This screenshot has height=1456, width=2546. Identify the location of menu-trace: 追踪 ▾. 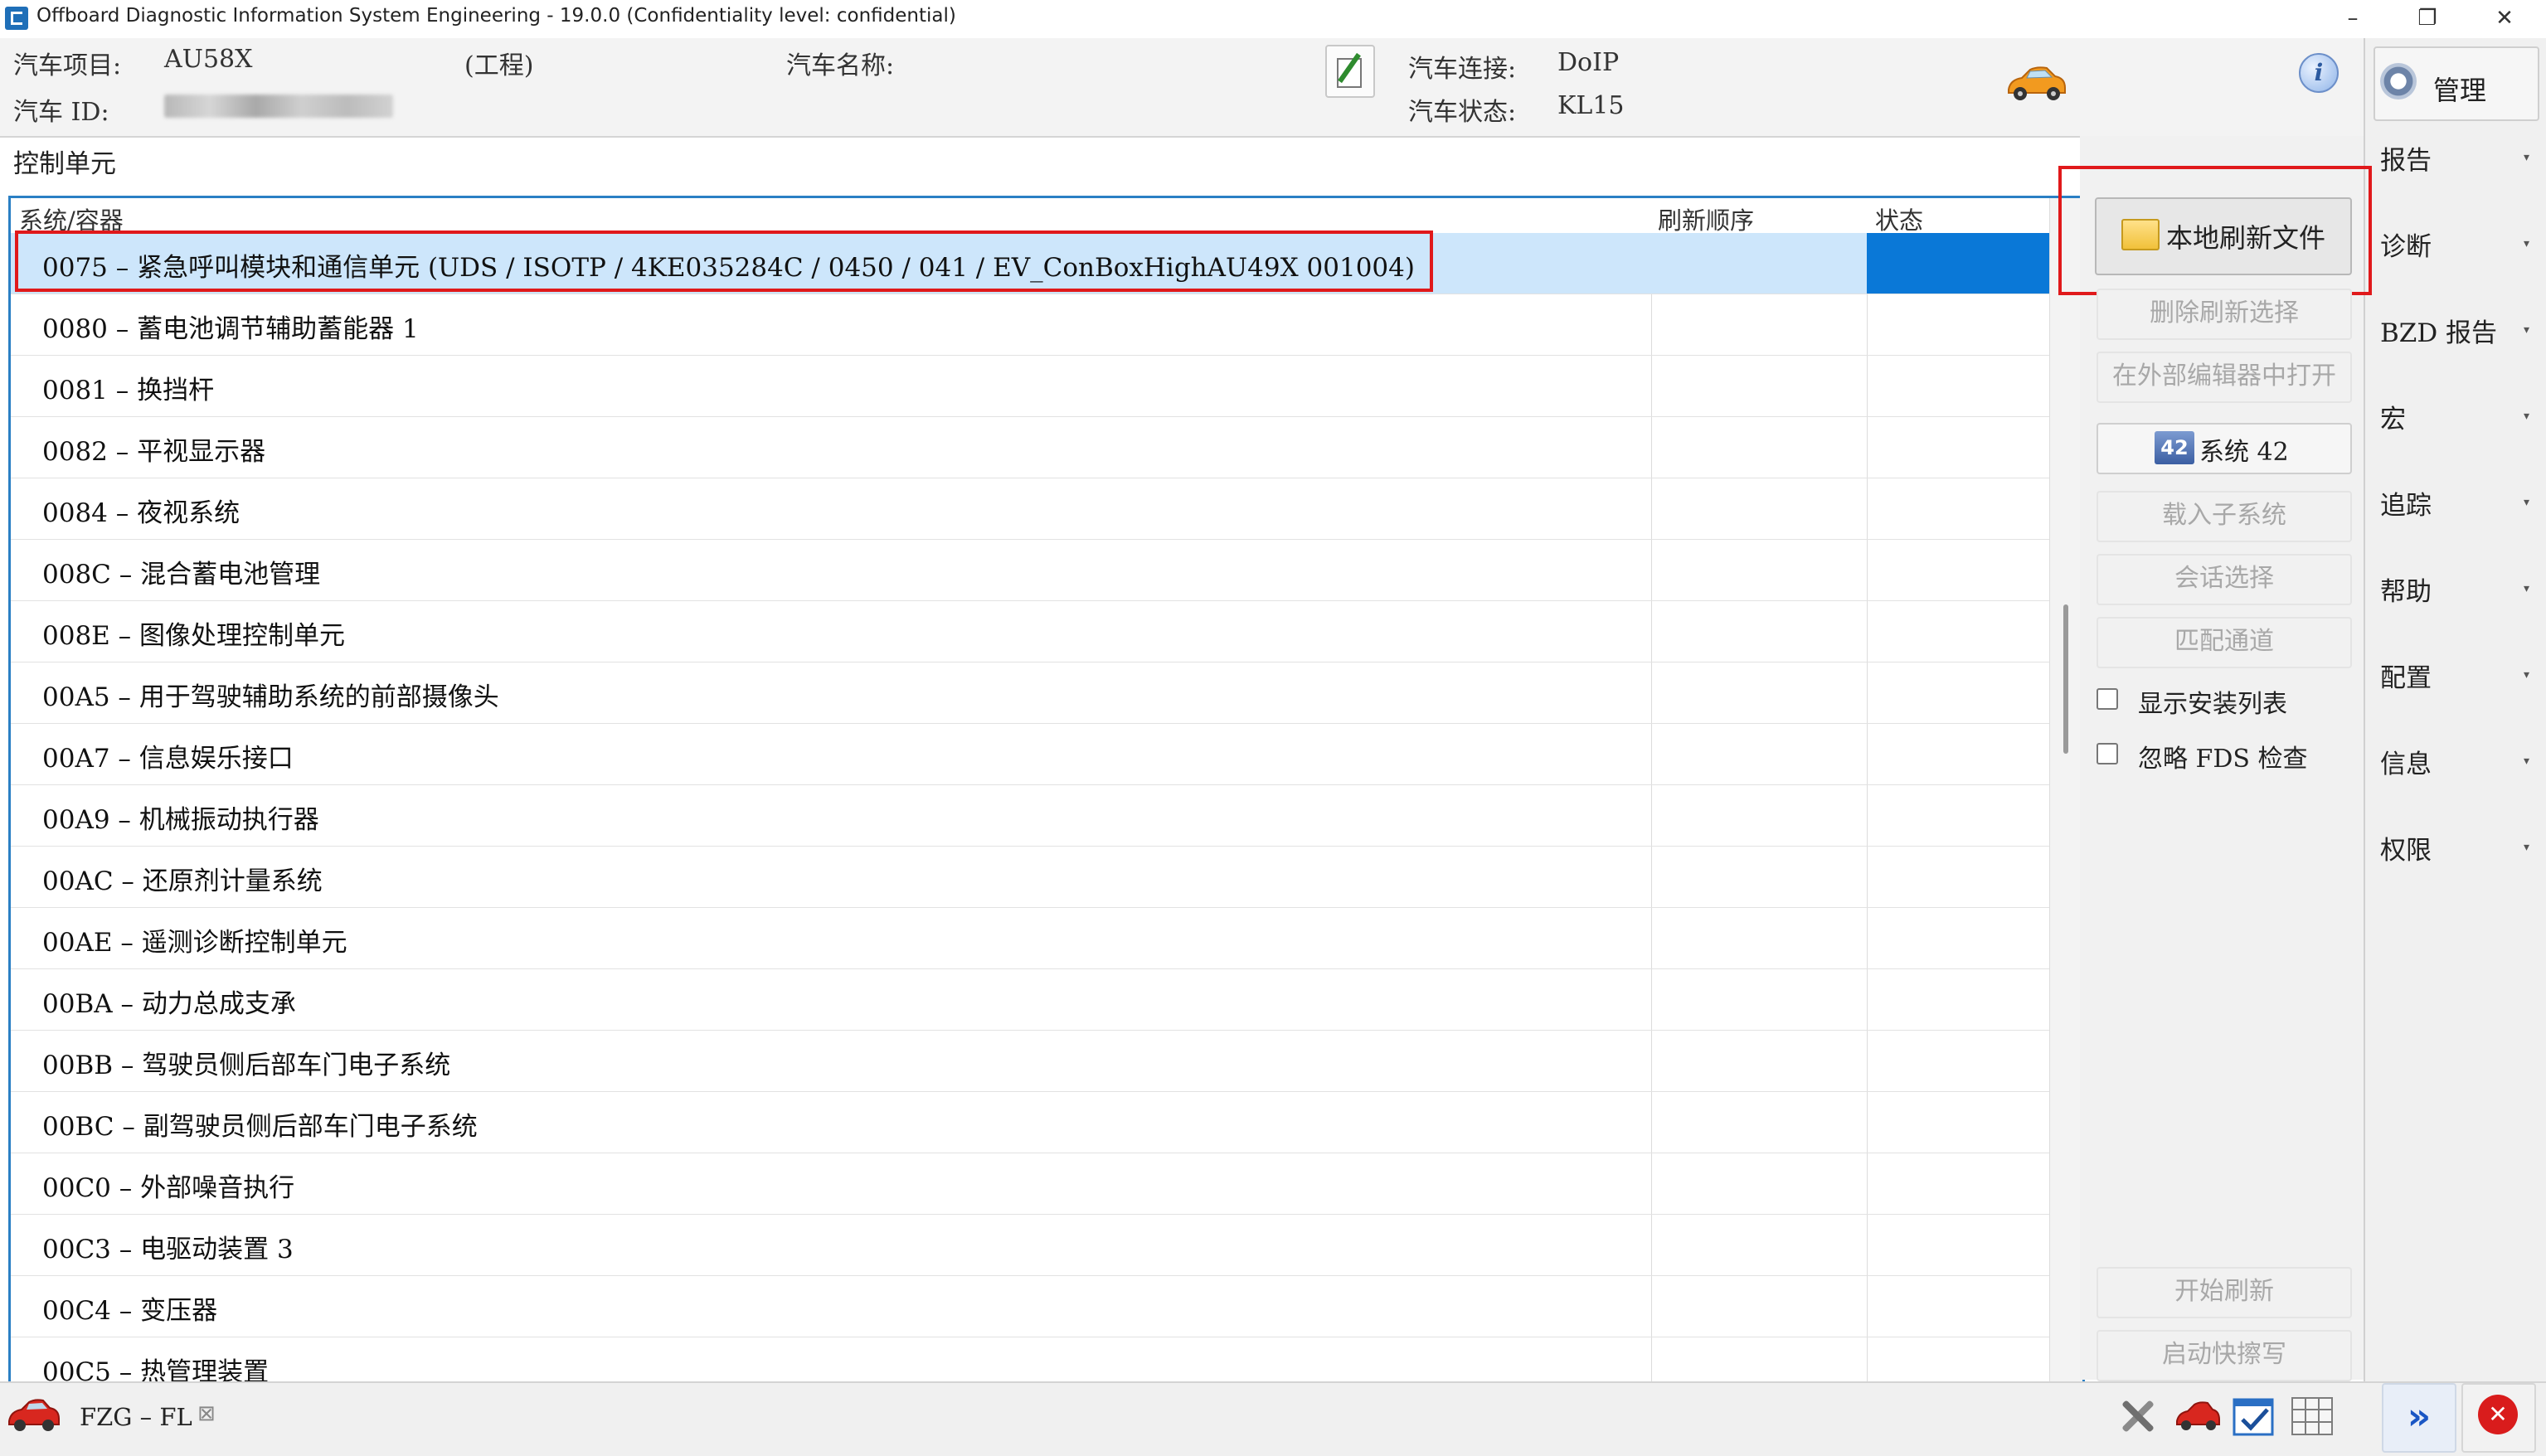
(2458, 508).